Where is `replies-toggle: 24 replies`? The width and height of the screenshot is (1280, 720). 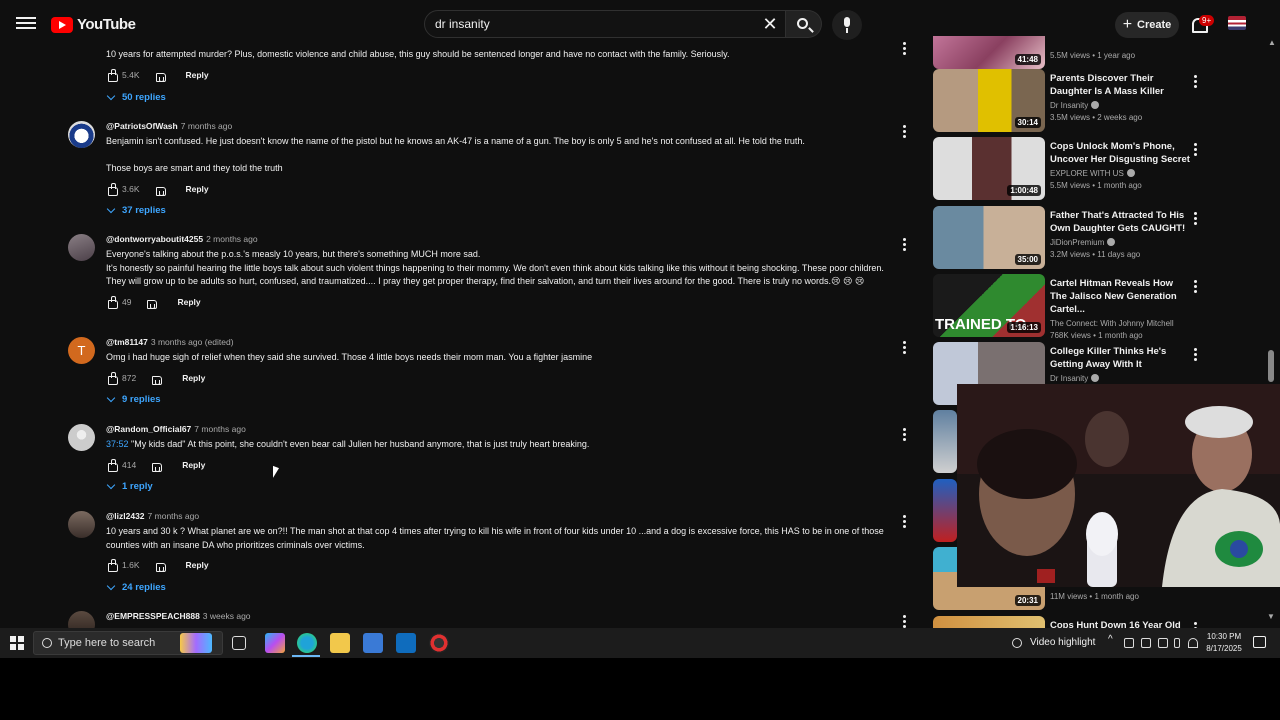 replies-toggle: 24 replies is located at coordinates (136, 587).